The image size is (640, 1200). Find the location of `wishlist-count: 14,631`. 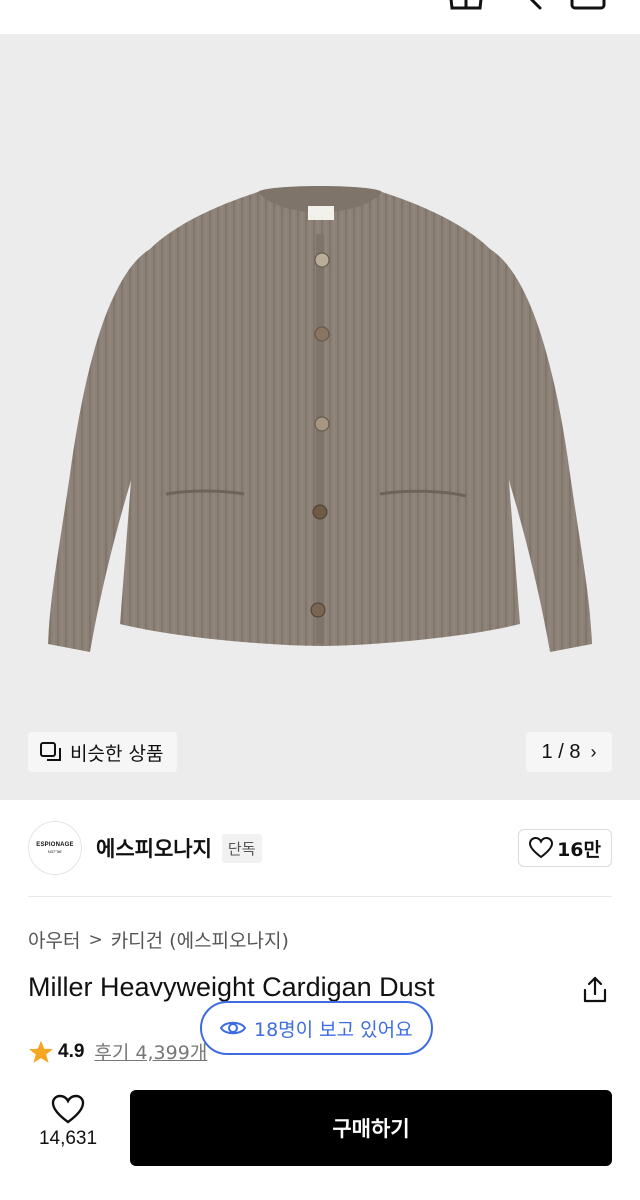

wishlist-count: 14,631 is located at coordinates (68, 1138).